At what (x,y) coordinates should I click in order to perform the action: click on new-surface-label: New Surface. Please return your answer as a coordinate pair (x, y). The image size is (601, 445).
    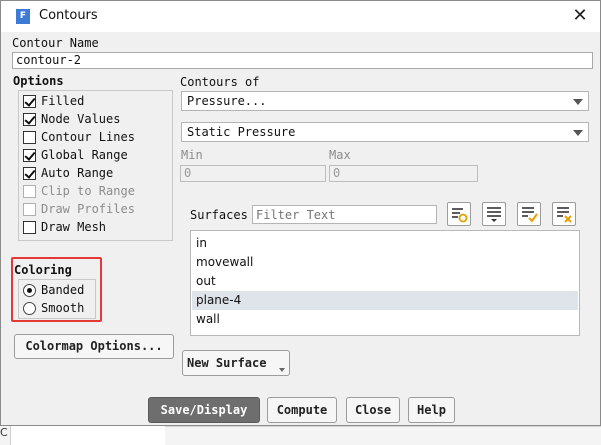
    Looking at the image, I should click on (227, 363).